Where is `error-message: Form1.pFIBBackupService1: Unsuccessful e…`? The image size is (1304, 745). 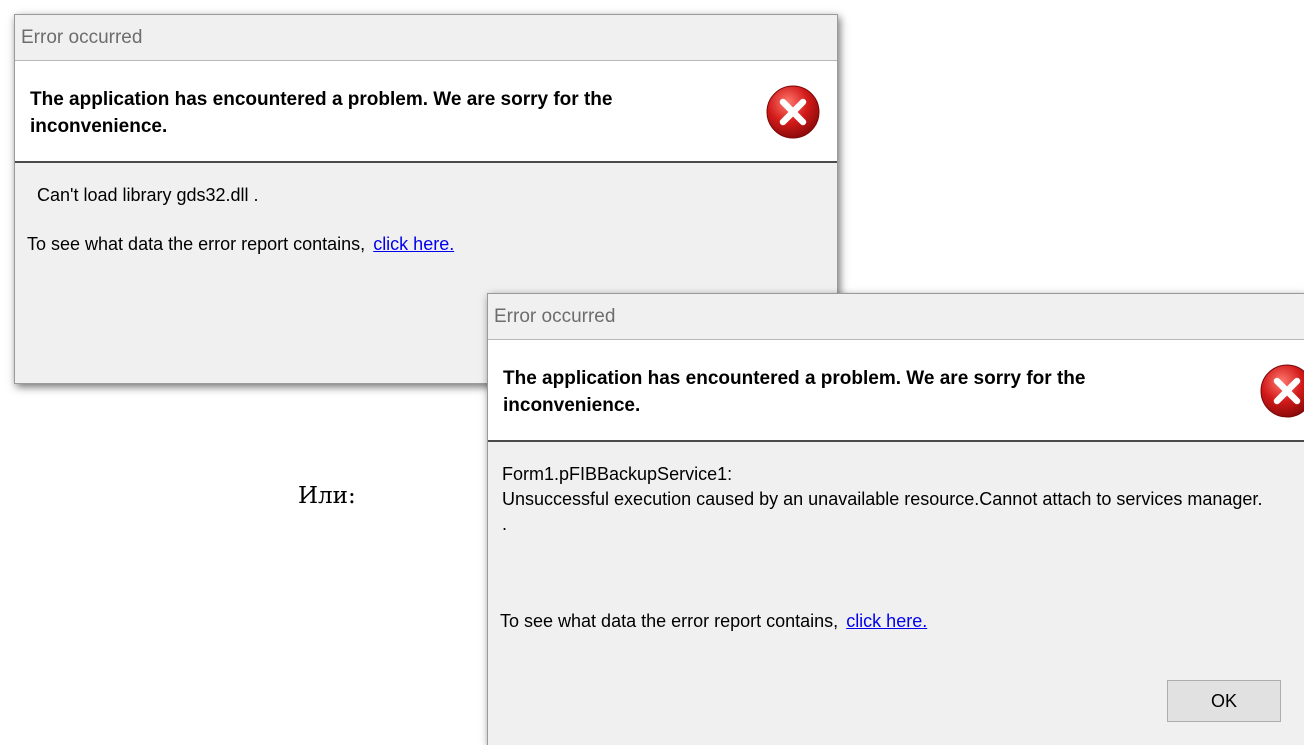
error-message: Form1.pFIBBackupService1: Unsuccessful e… is located at coordinates (882, 499).